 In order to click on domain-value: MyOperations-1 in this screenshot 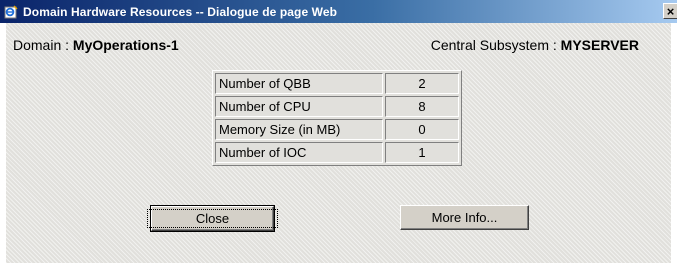, I will do `click(125, 45)`.